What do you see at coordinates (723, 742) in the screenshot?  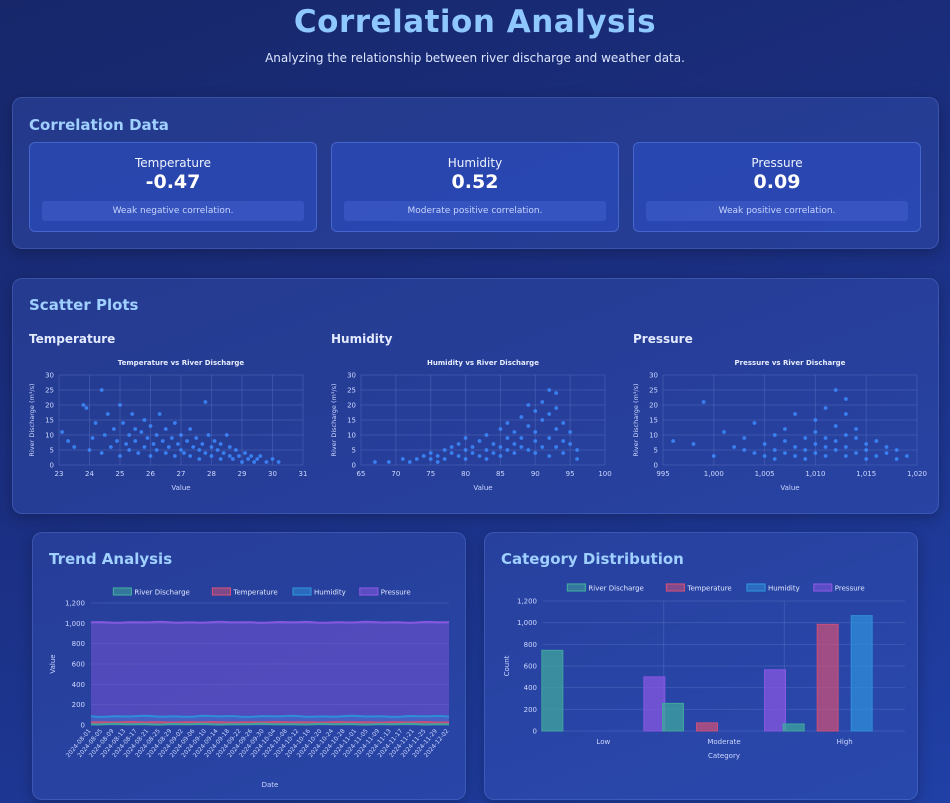 I see `x-tick-label: Moderate` at bounding box center [723, 742].